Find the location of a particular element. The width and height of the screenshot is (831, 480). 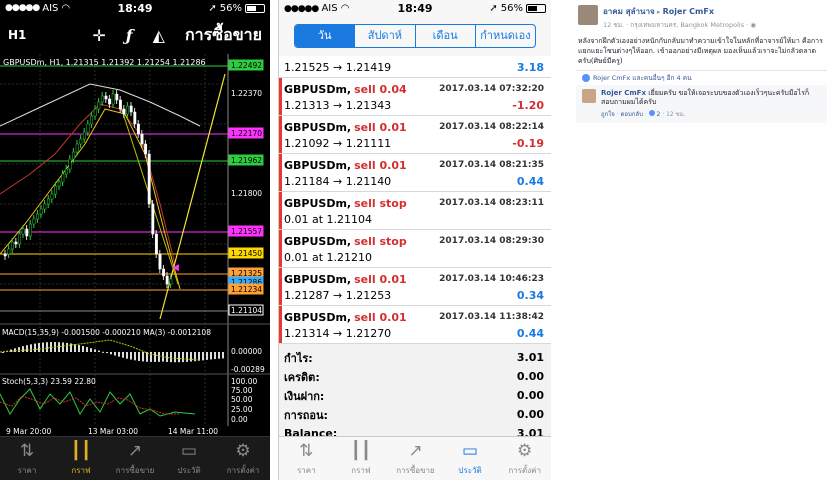

segment-day: วัน is located at coordinates (325, 36).